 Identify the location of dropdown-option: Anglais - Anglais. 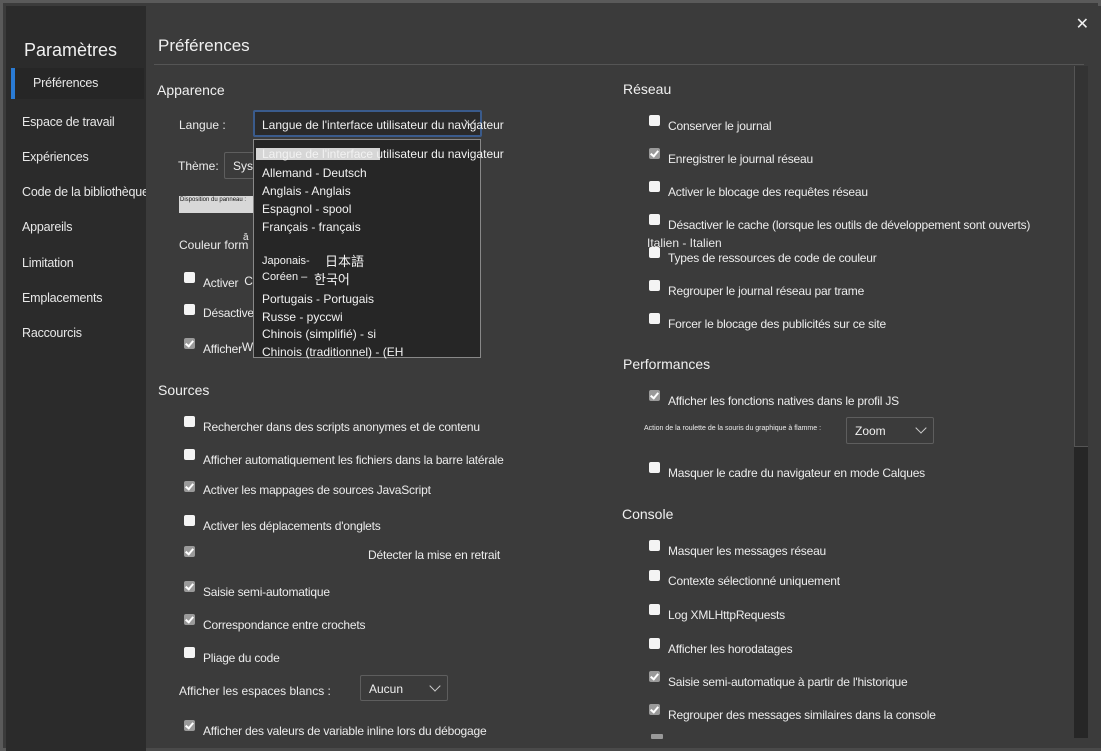
(306, 191).